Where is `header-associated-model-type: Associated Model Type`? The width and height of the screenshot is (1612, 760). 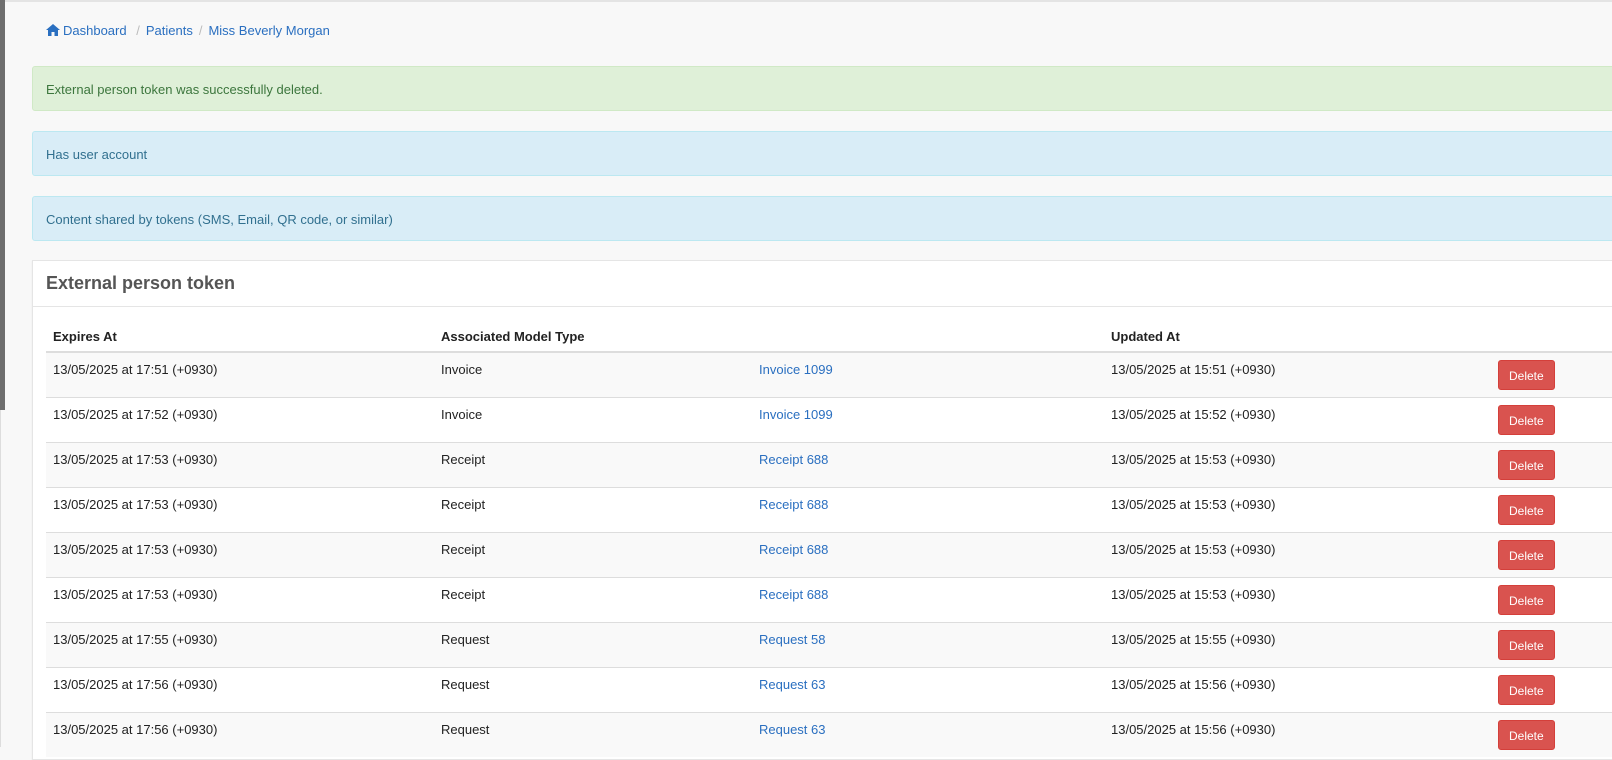 header-associated-model-type: Associated Model Type is located at coordinates (593, 337).